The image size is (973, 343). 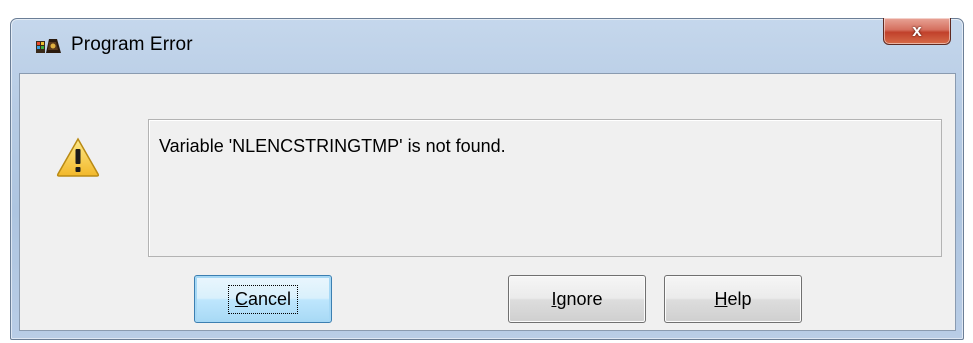 I want to click on close-button: x, so click(x=917, y=31).